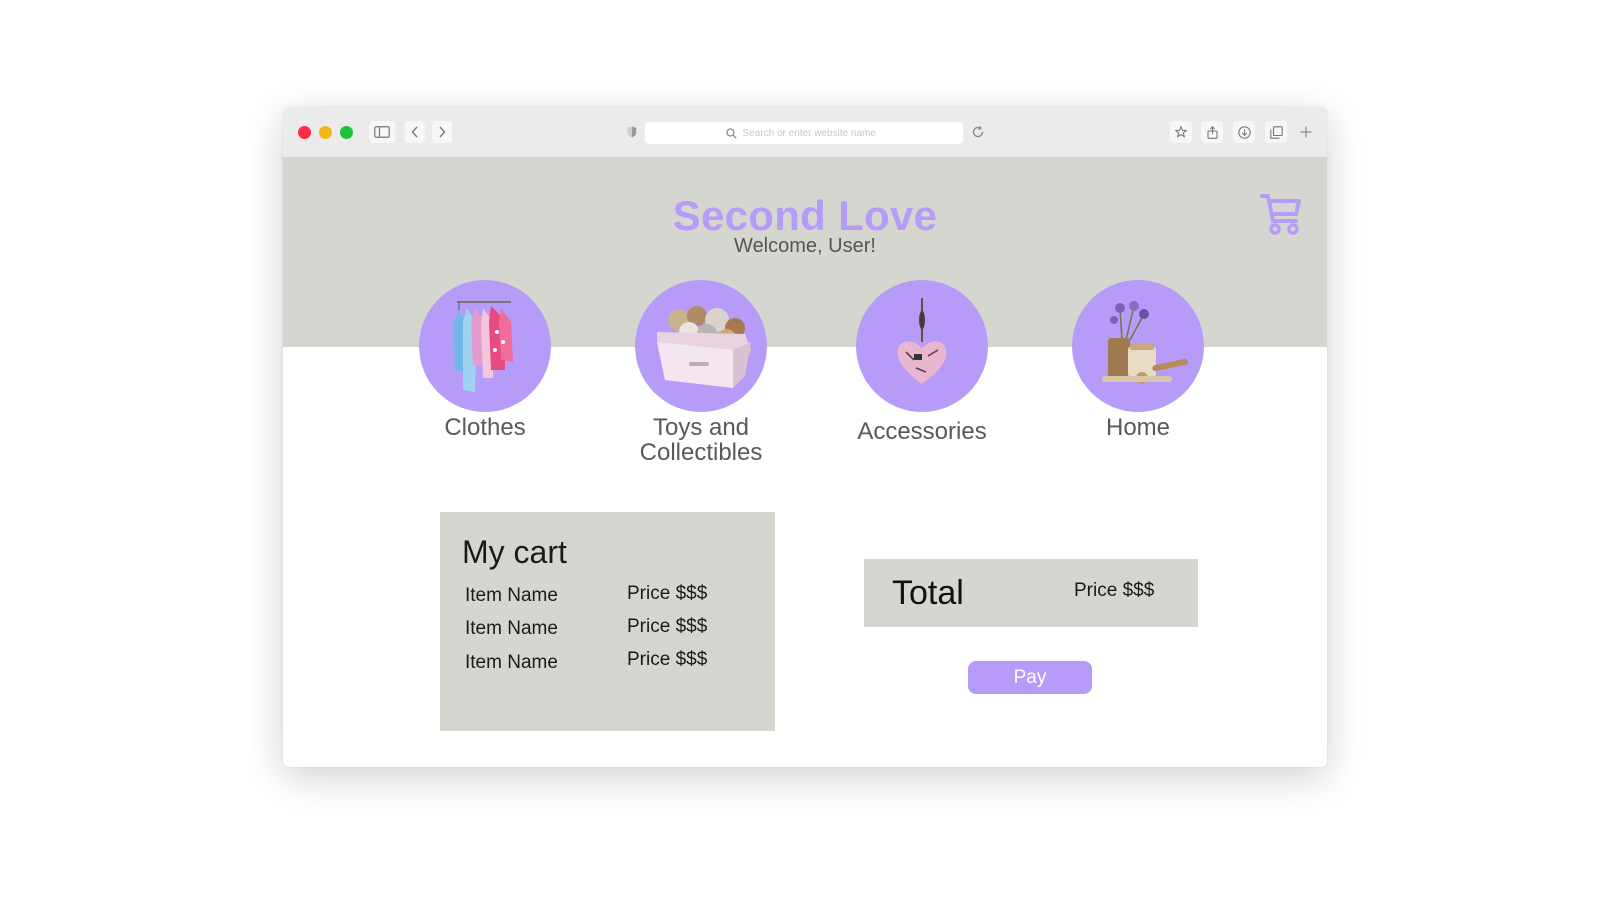  I want to click on tabs-icon, so click(1276, 132).